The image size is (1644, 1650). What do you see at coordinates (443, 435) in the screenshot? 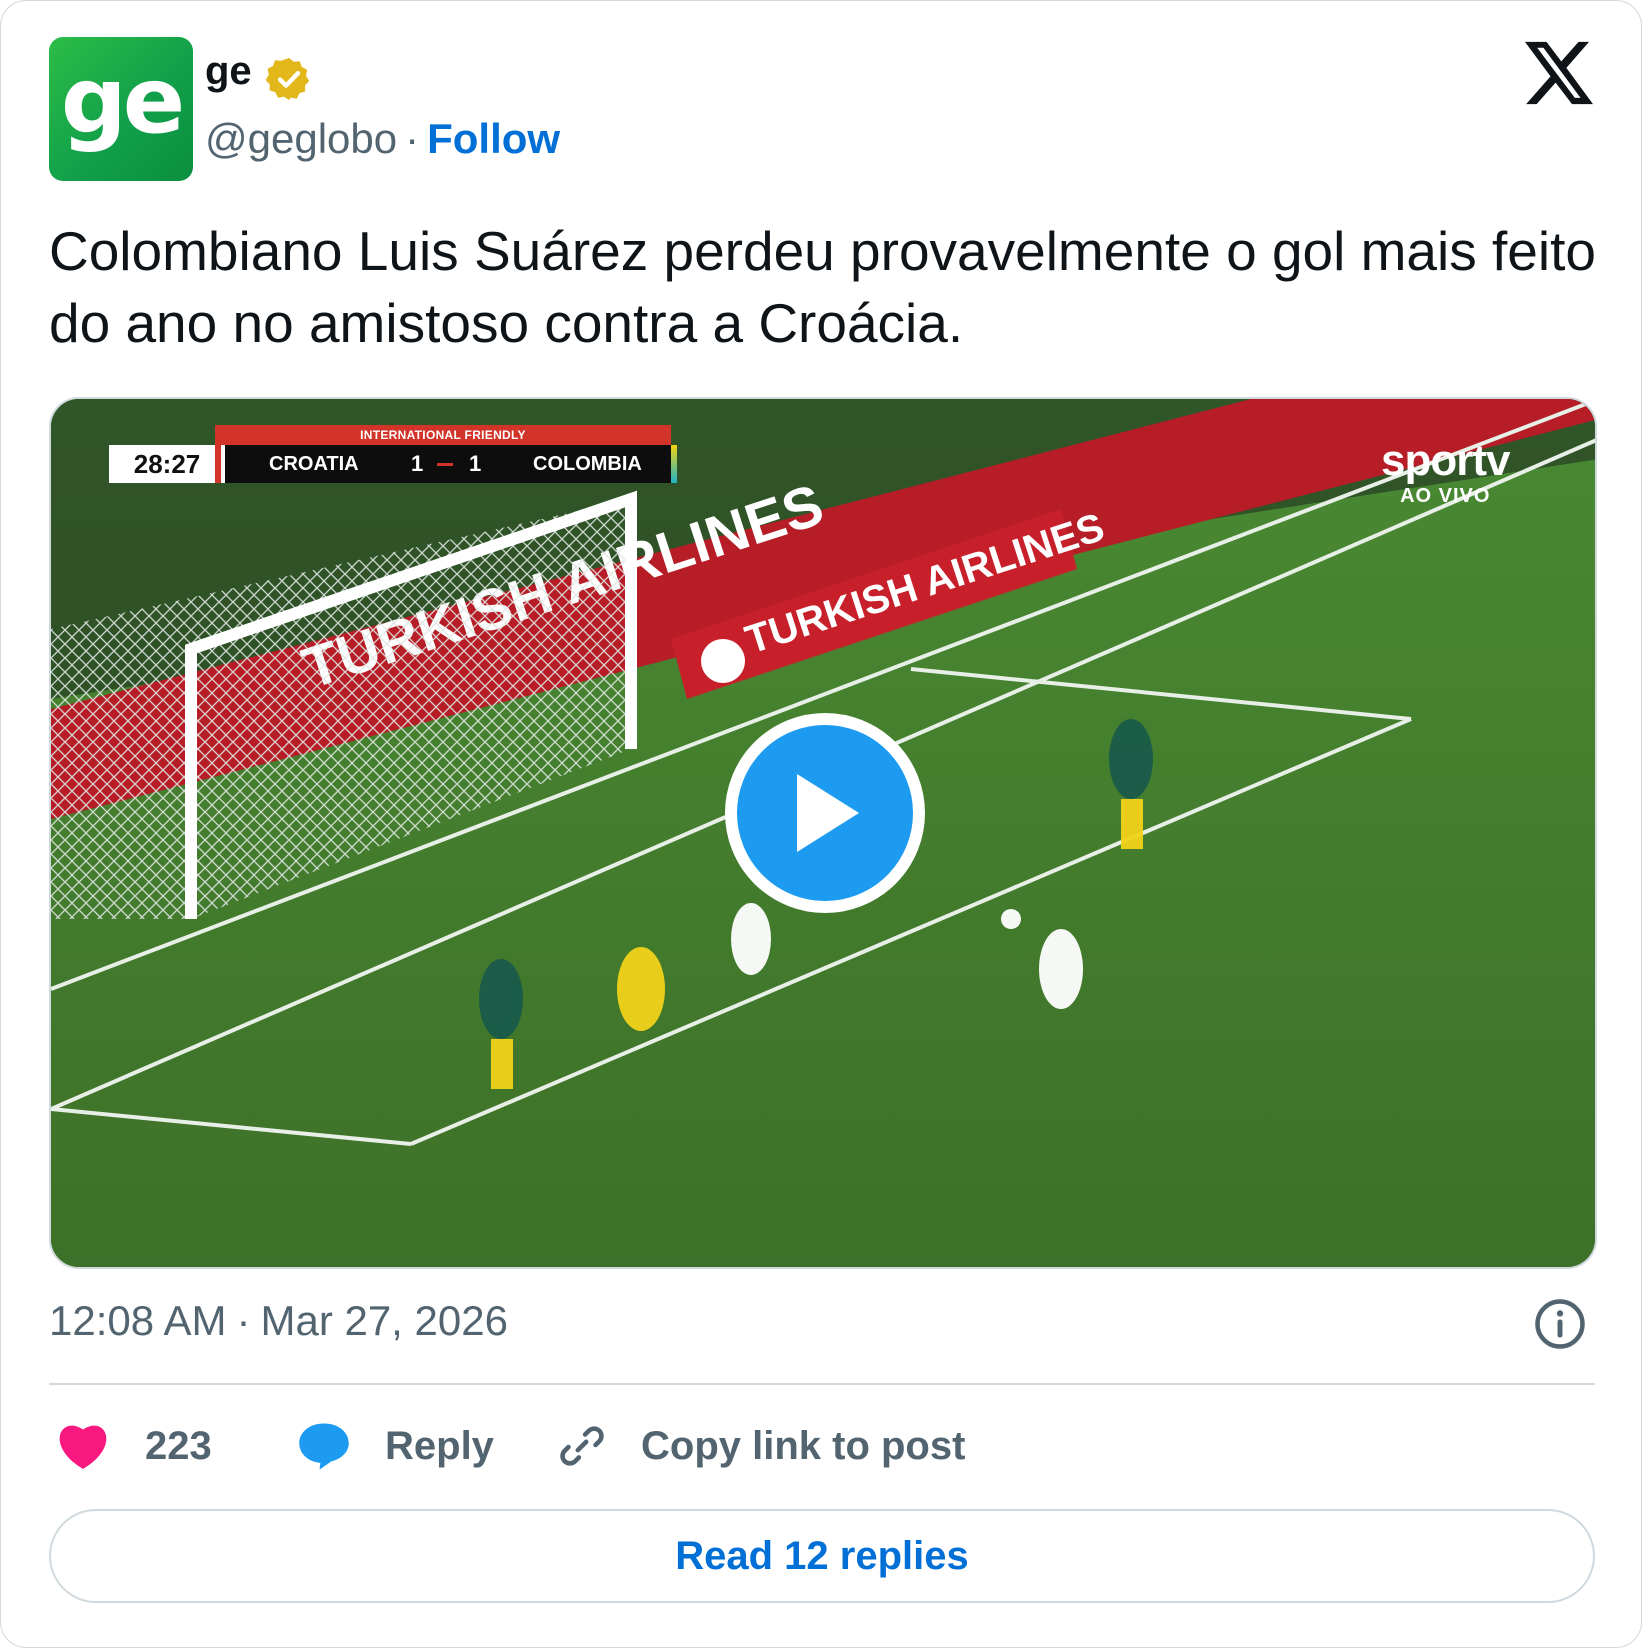
I see `match-label: INTERNATIONAL FRIENDLY` at bounding box center [443, 435].